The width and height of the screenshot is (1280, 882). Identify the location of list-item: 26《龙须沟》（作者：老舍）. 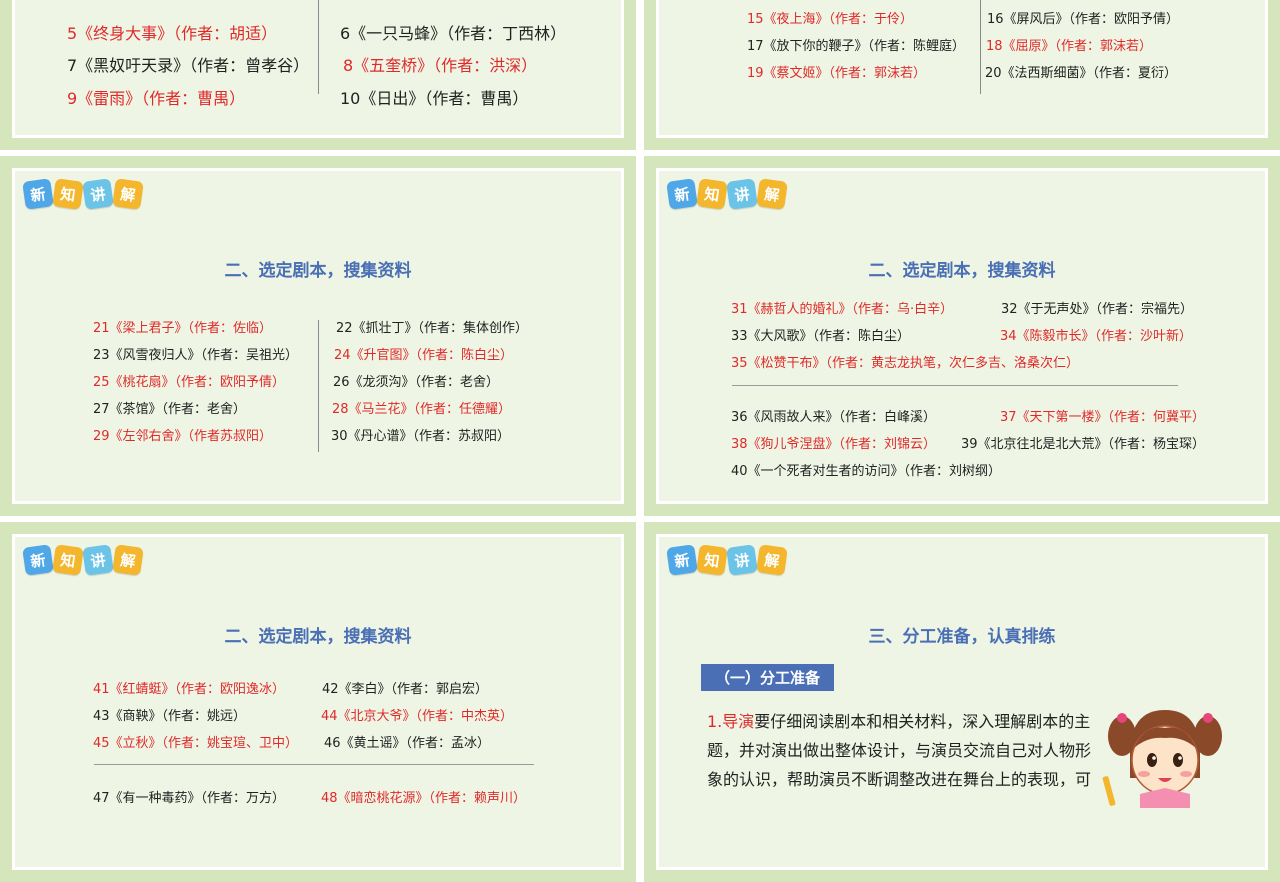
(416, 382).